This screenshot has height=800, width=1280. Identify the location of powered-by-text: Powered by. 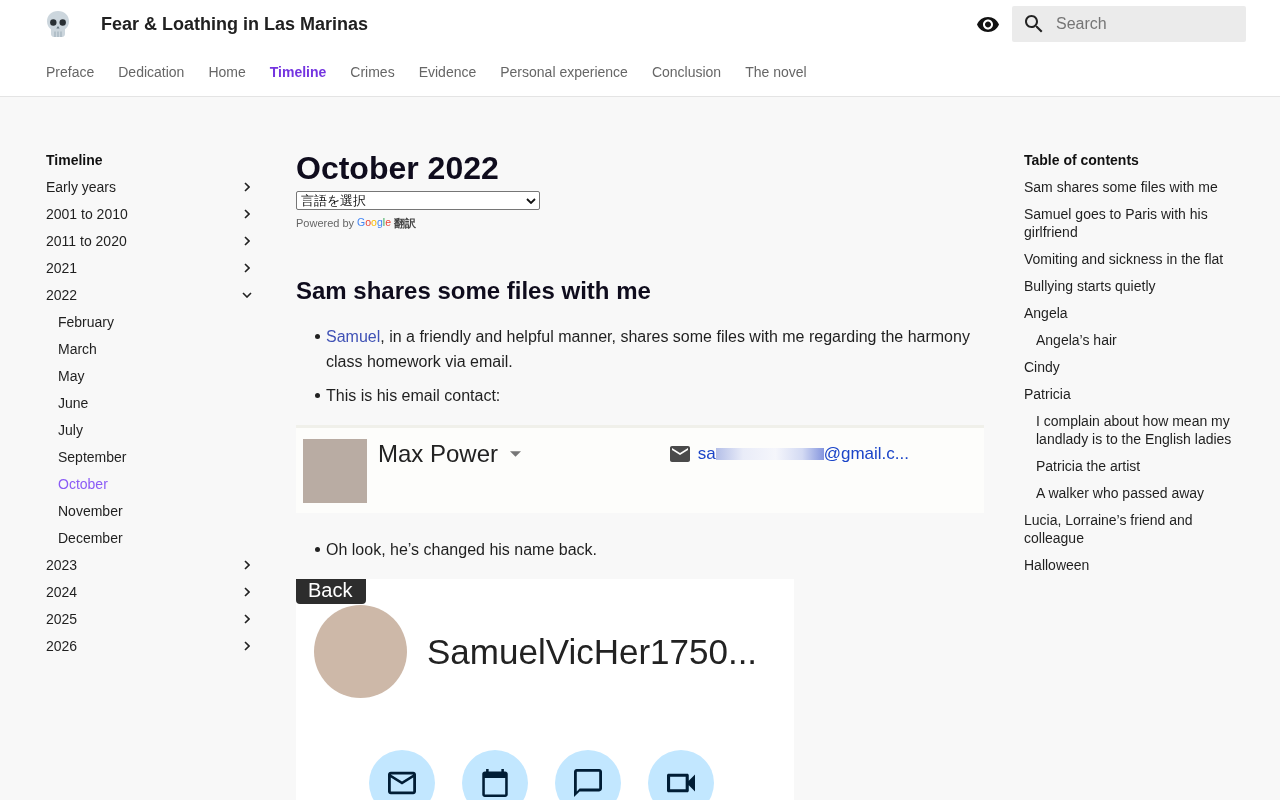
(325, 223).